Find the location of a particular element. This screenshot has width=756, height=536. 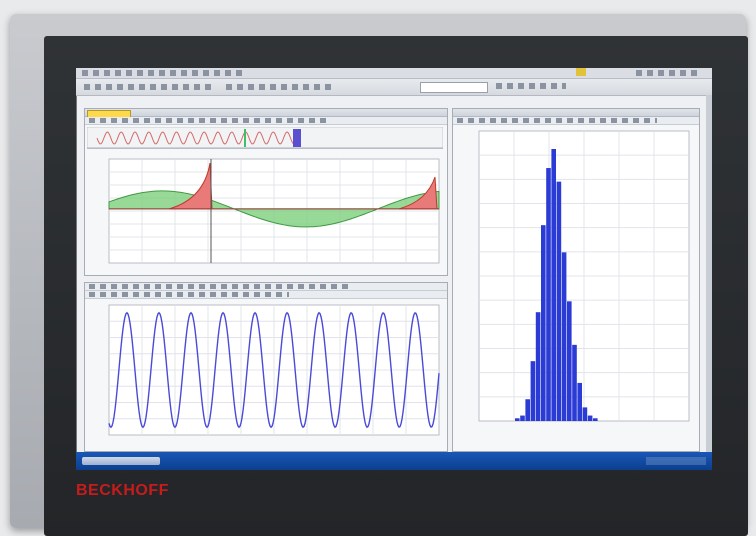

selection-handle is located at coordinates (297, 138).